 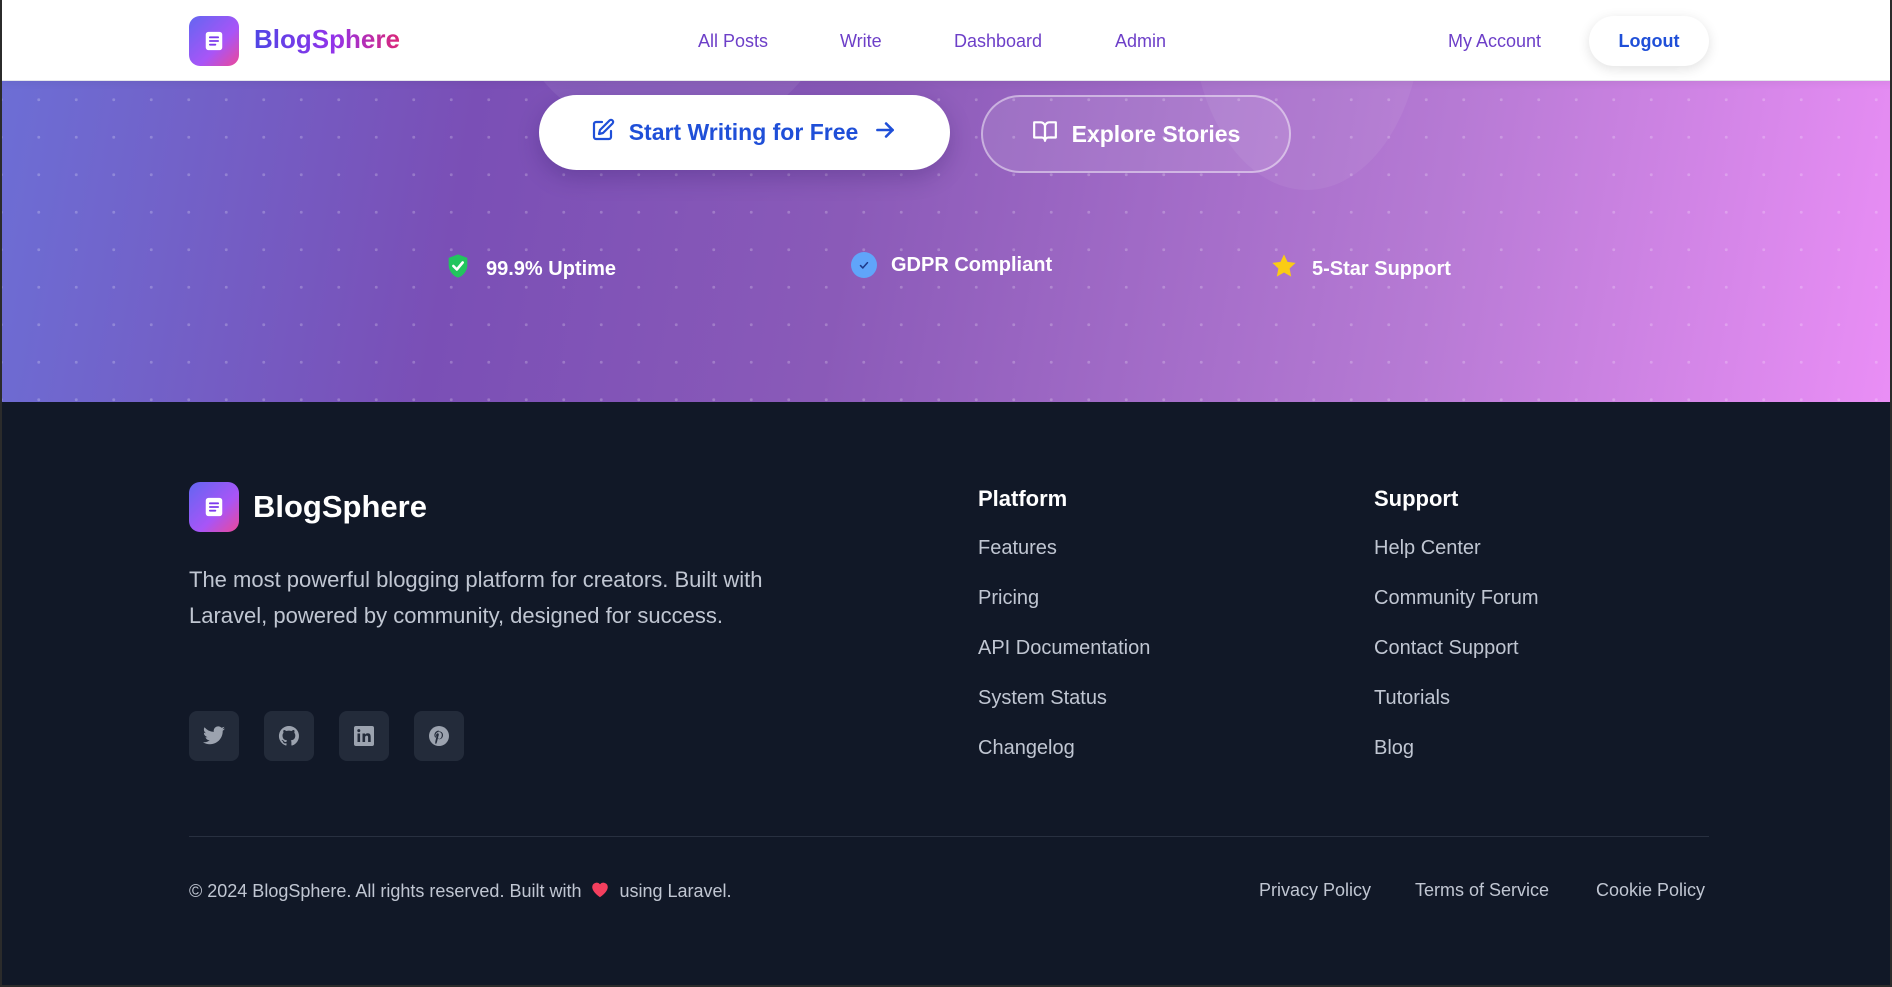 What do you see at coordinates (1649, 41) in the screenshot?
I see `logout-button: Logout` at bounding box center [1649, 41].